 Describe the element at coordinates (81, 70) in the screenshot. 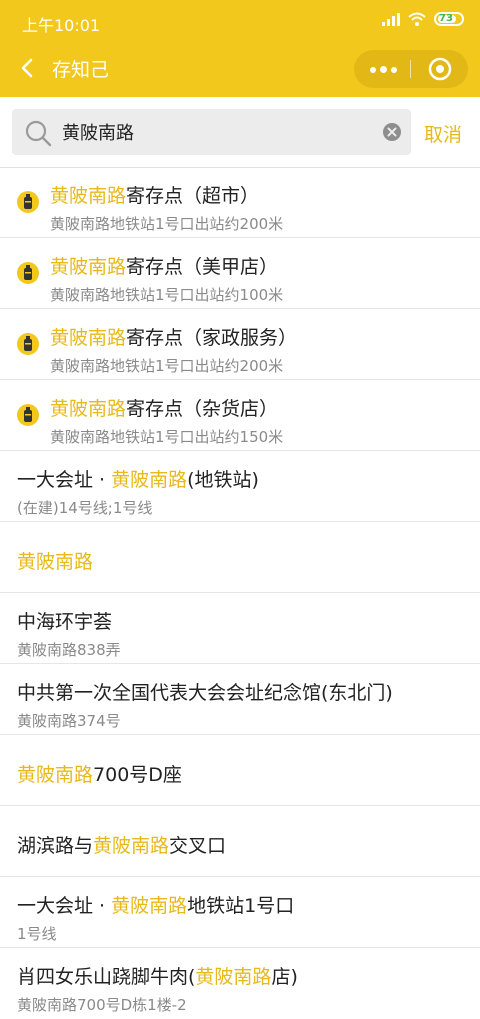

I see `page-title: 存知己` at that location.